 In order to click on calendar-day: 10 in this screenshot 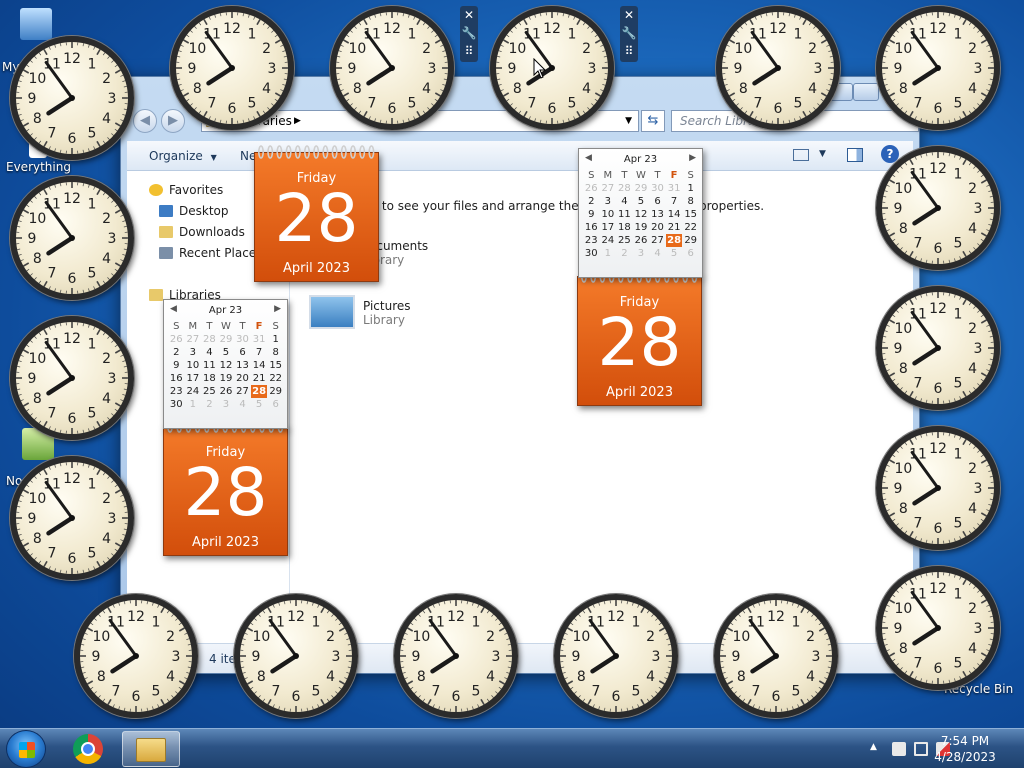, I will do `click(608, 214)`.